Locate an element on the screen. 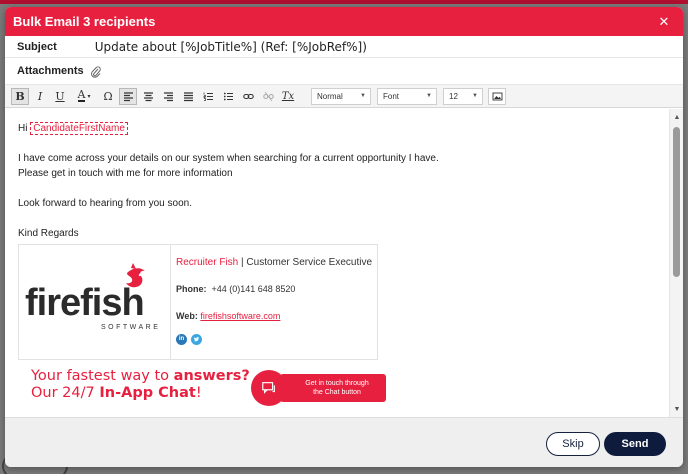  bullet-list-button is located at coordinates (228, 96).